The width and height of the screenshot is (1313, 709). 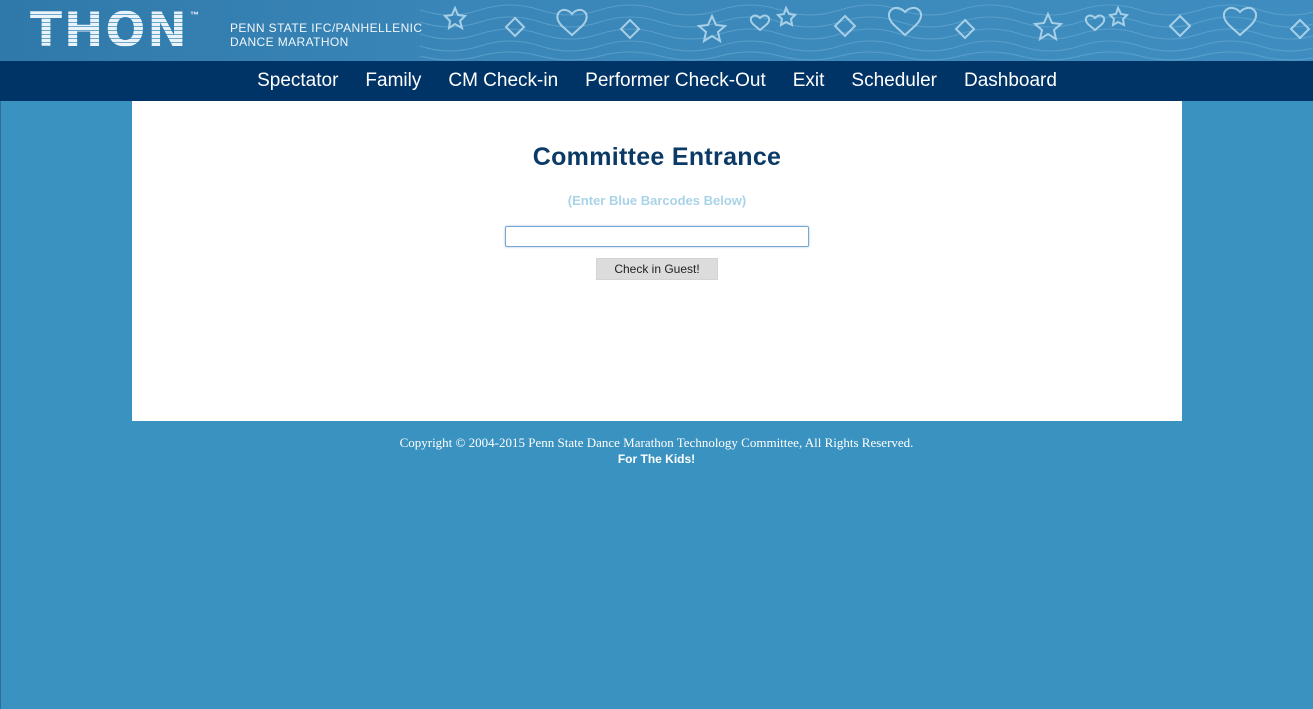 I want to click on nav-cm-check-in: CM Check-in, so click(x=503, y=81).